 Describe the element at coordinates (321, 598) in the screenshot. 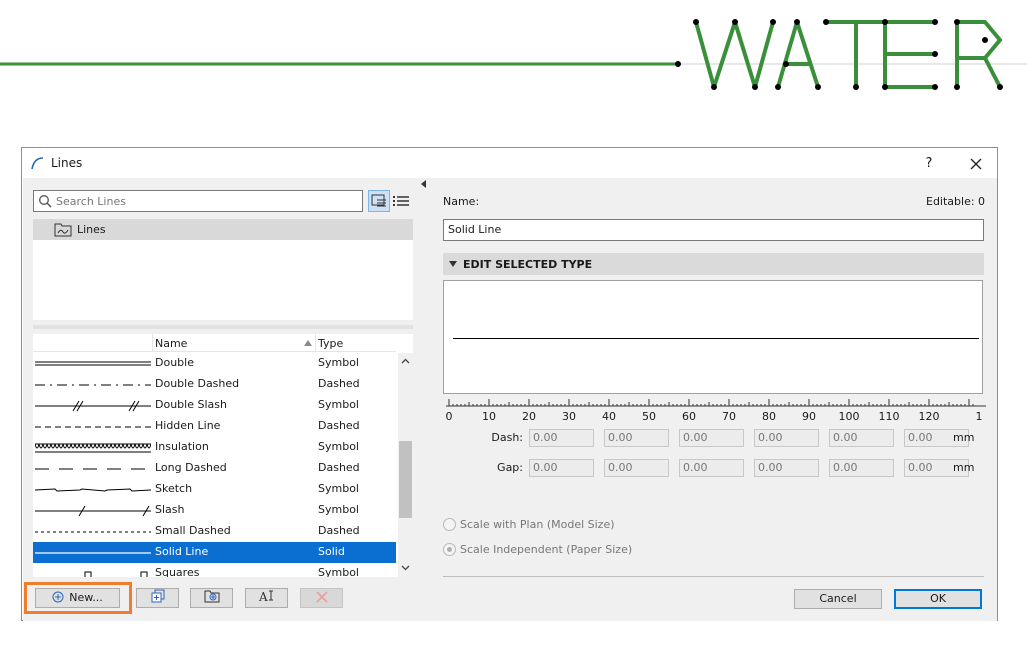

I see `delete-button` at that location.